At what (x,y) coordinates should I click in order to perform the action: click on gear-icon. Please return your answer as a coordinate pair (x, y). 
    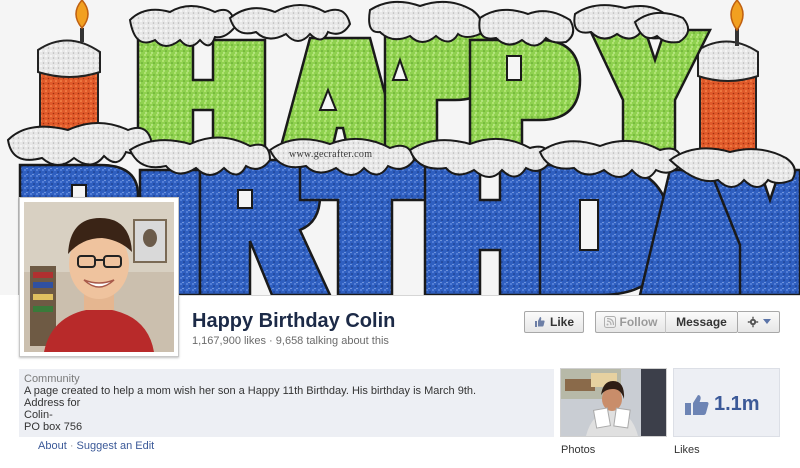
    Looking at the image, I should click on (752, 322).